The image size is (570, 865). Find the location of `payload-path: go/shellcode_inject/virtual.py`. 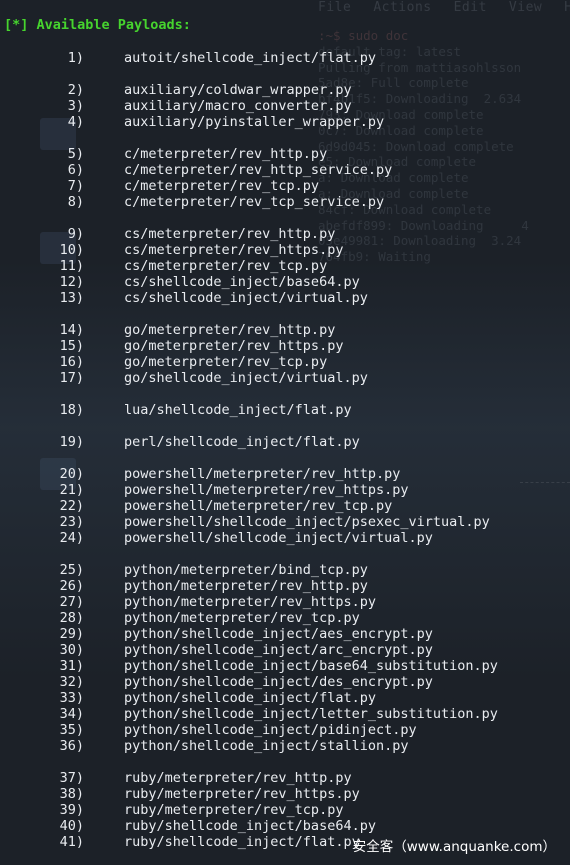

payload-path: go/shellcode_inject/virtual.py is located at coordinates (246, 378).